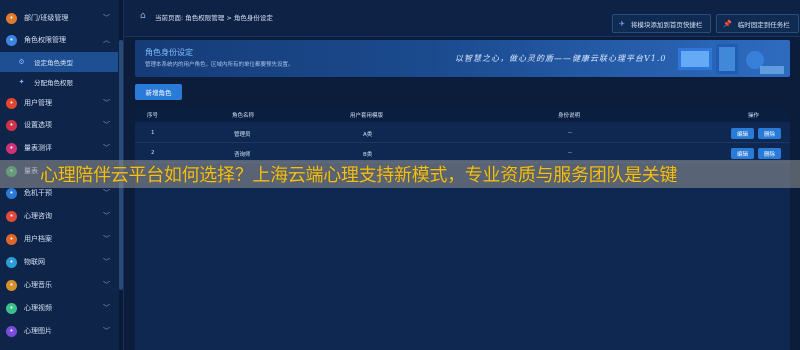 The image size is (800, 350). Describe the element at coordinates (754, 116) in the screenshot. I see `col-header-actions: 操作` at that location.